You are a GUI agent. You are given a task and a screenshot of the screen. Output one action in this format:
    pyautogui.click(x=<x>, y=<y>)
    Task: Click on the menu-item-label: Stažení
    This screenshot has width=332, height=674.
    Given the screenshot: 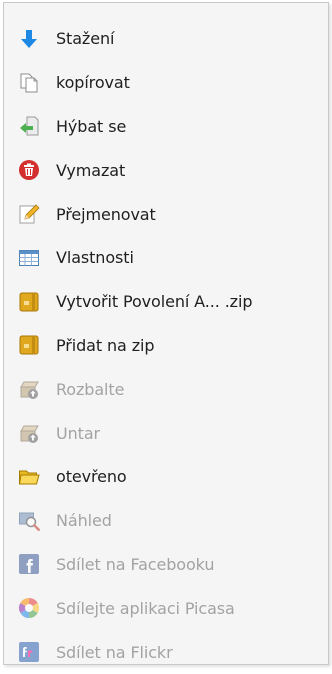 What is the action you would take?
    pyautogui.click(x=85, y=39)
    